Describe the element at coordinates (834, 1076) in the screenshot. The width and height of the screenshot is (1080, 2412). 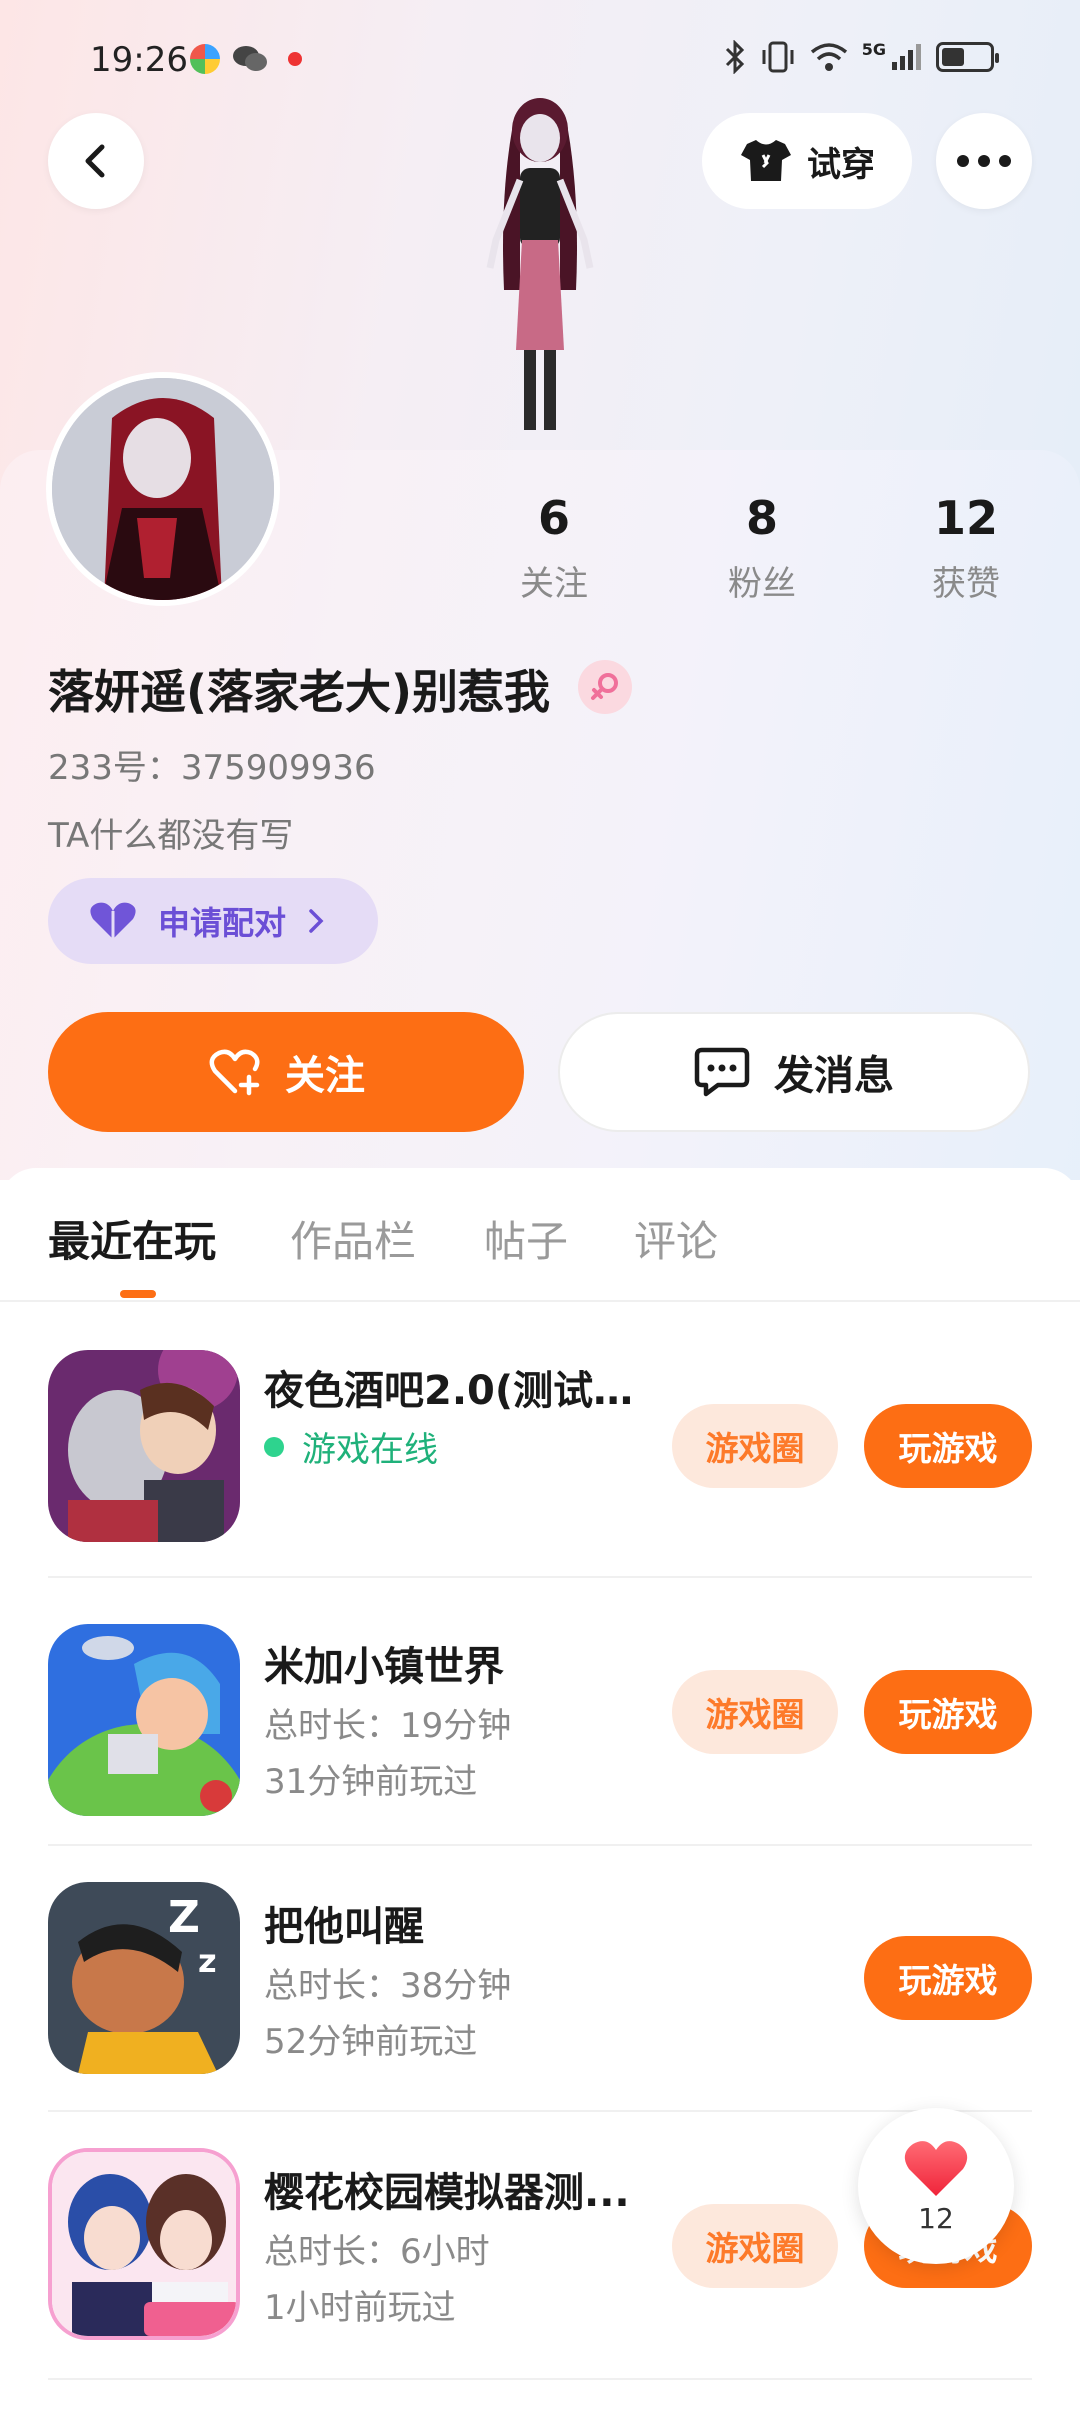
I see `send-message-label: 发消息` at that location.